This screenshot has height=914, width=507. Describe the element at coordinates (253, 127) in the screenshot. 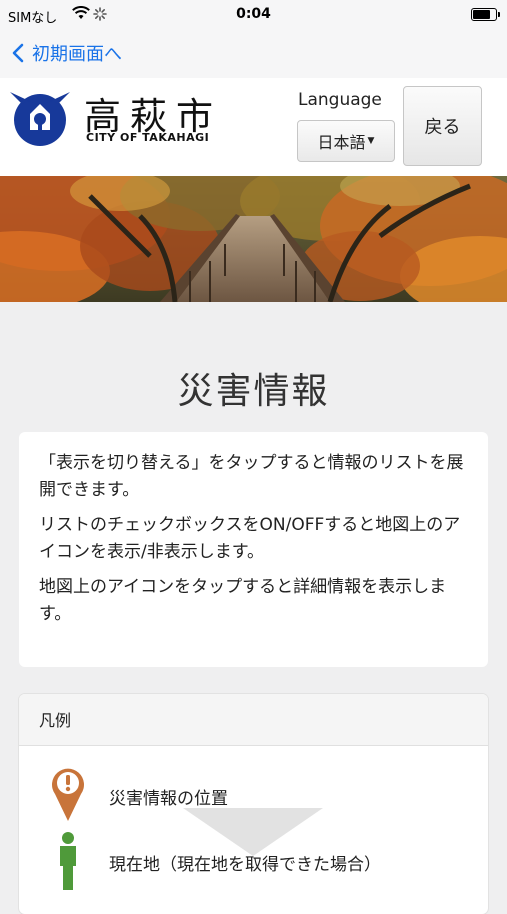

I see `site-header: 高萩市 CITY OF TAKAHAGI Language 日本語 ▼ 戻る` at that location.